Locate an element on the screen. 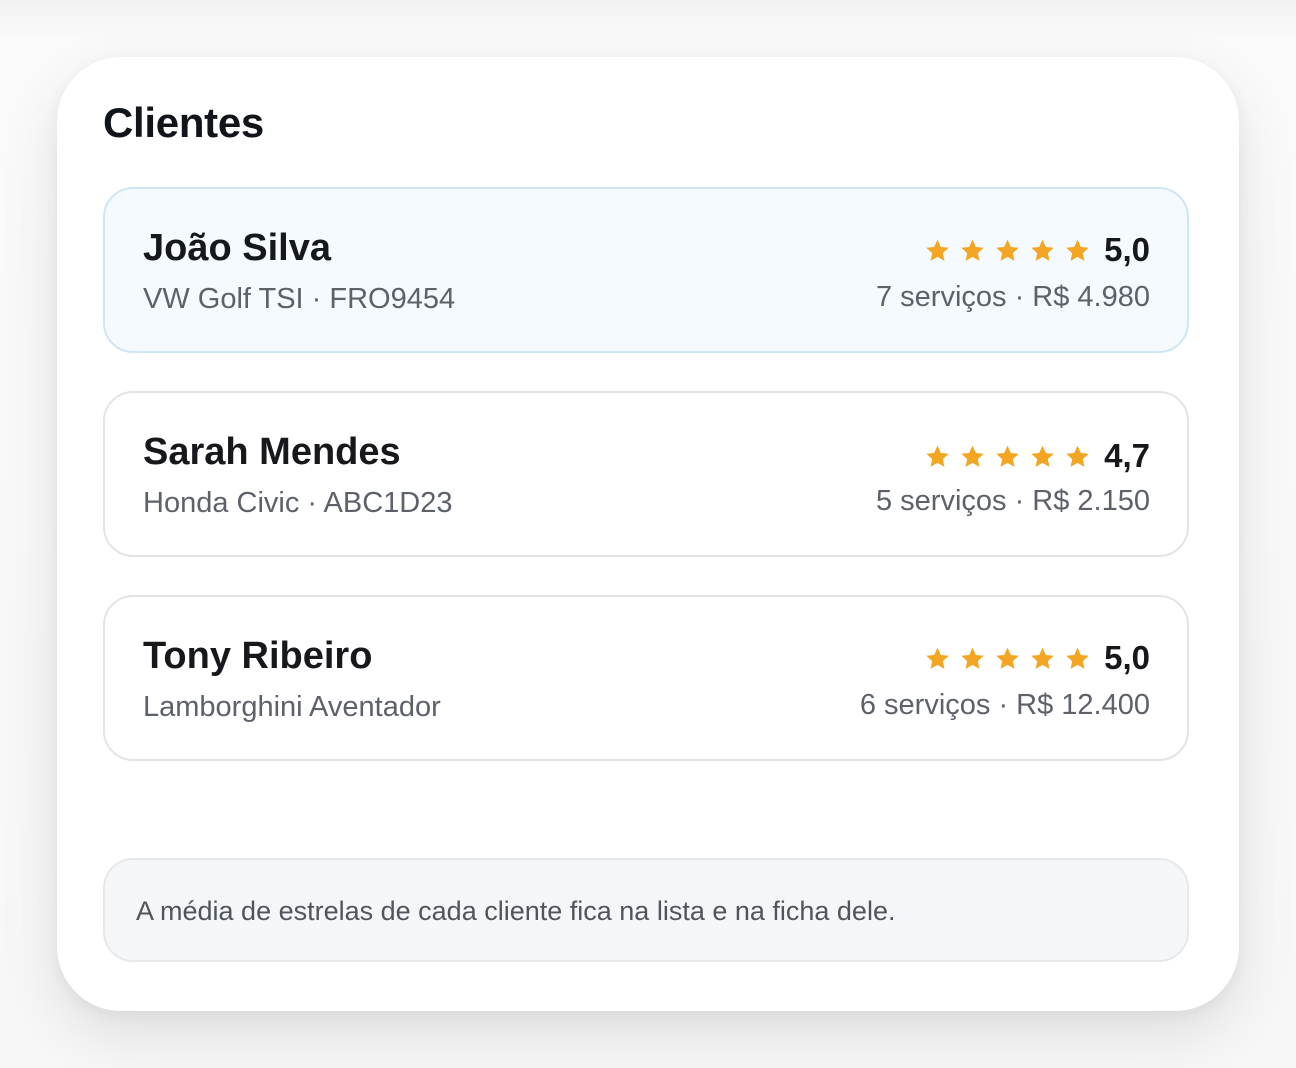 This screenshot has width=1296, height=1068. client-rating: 4,7 is located at coordinates (1037, 456).